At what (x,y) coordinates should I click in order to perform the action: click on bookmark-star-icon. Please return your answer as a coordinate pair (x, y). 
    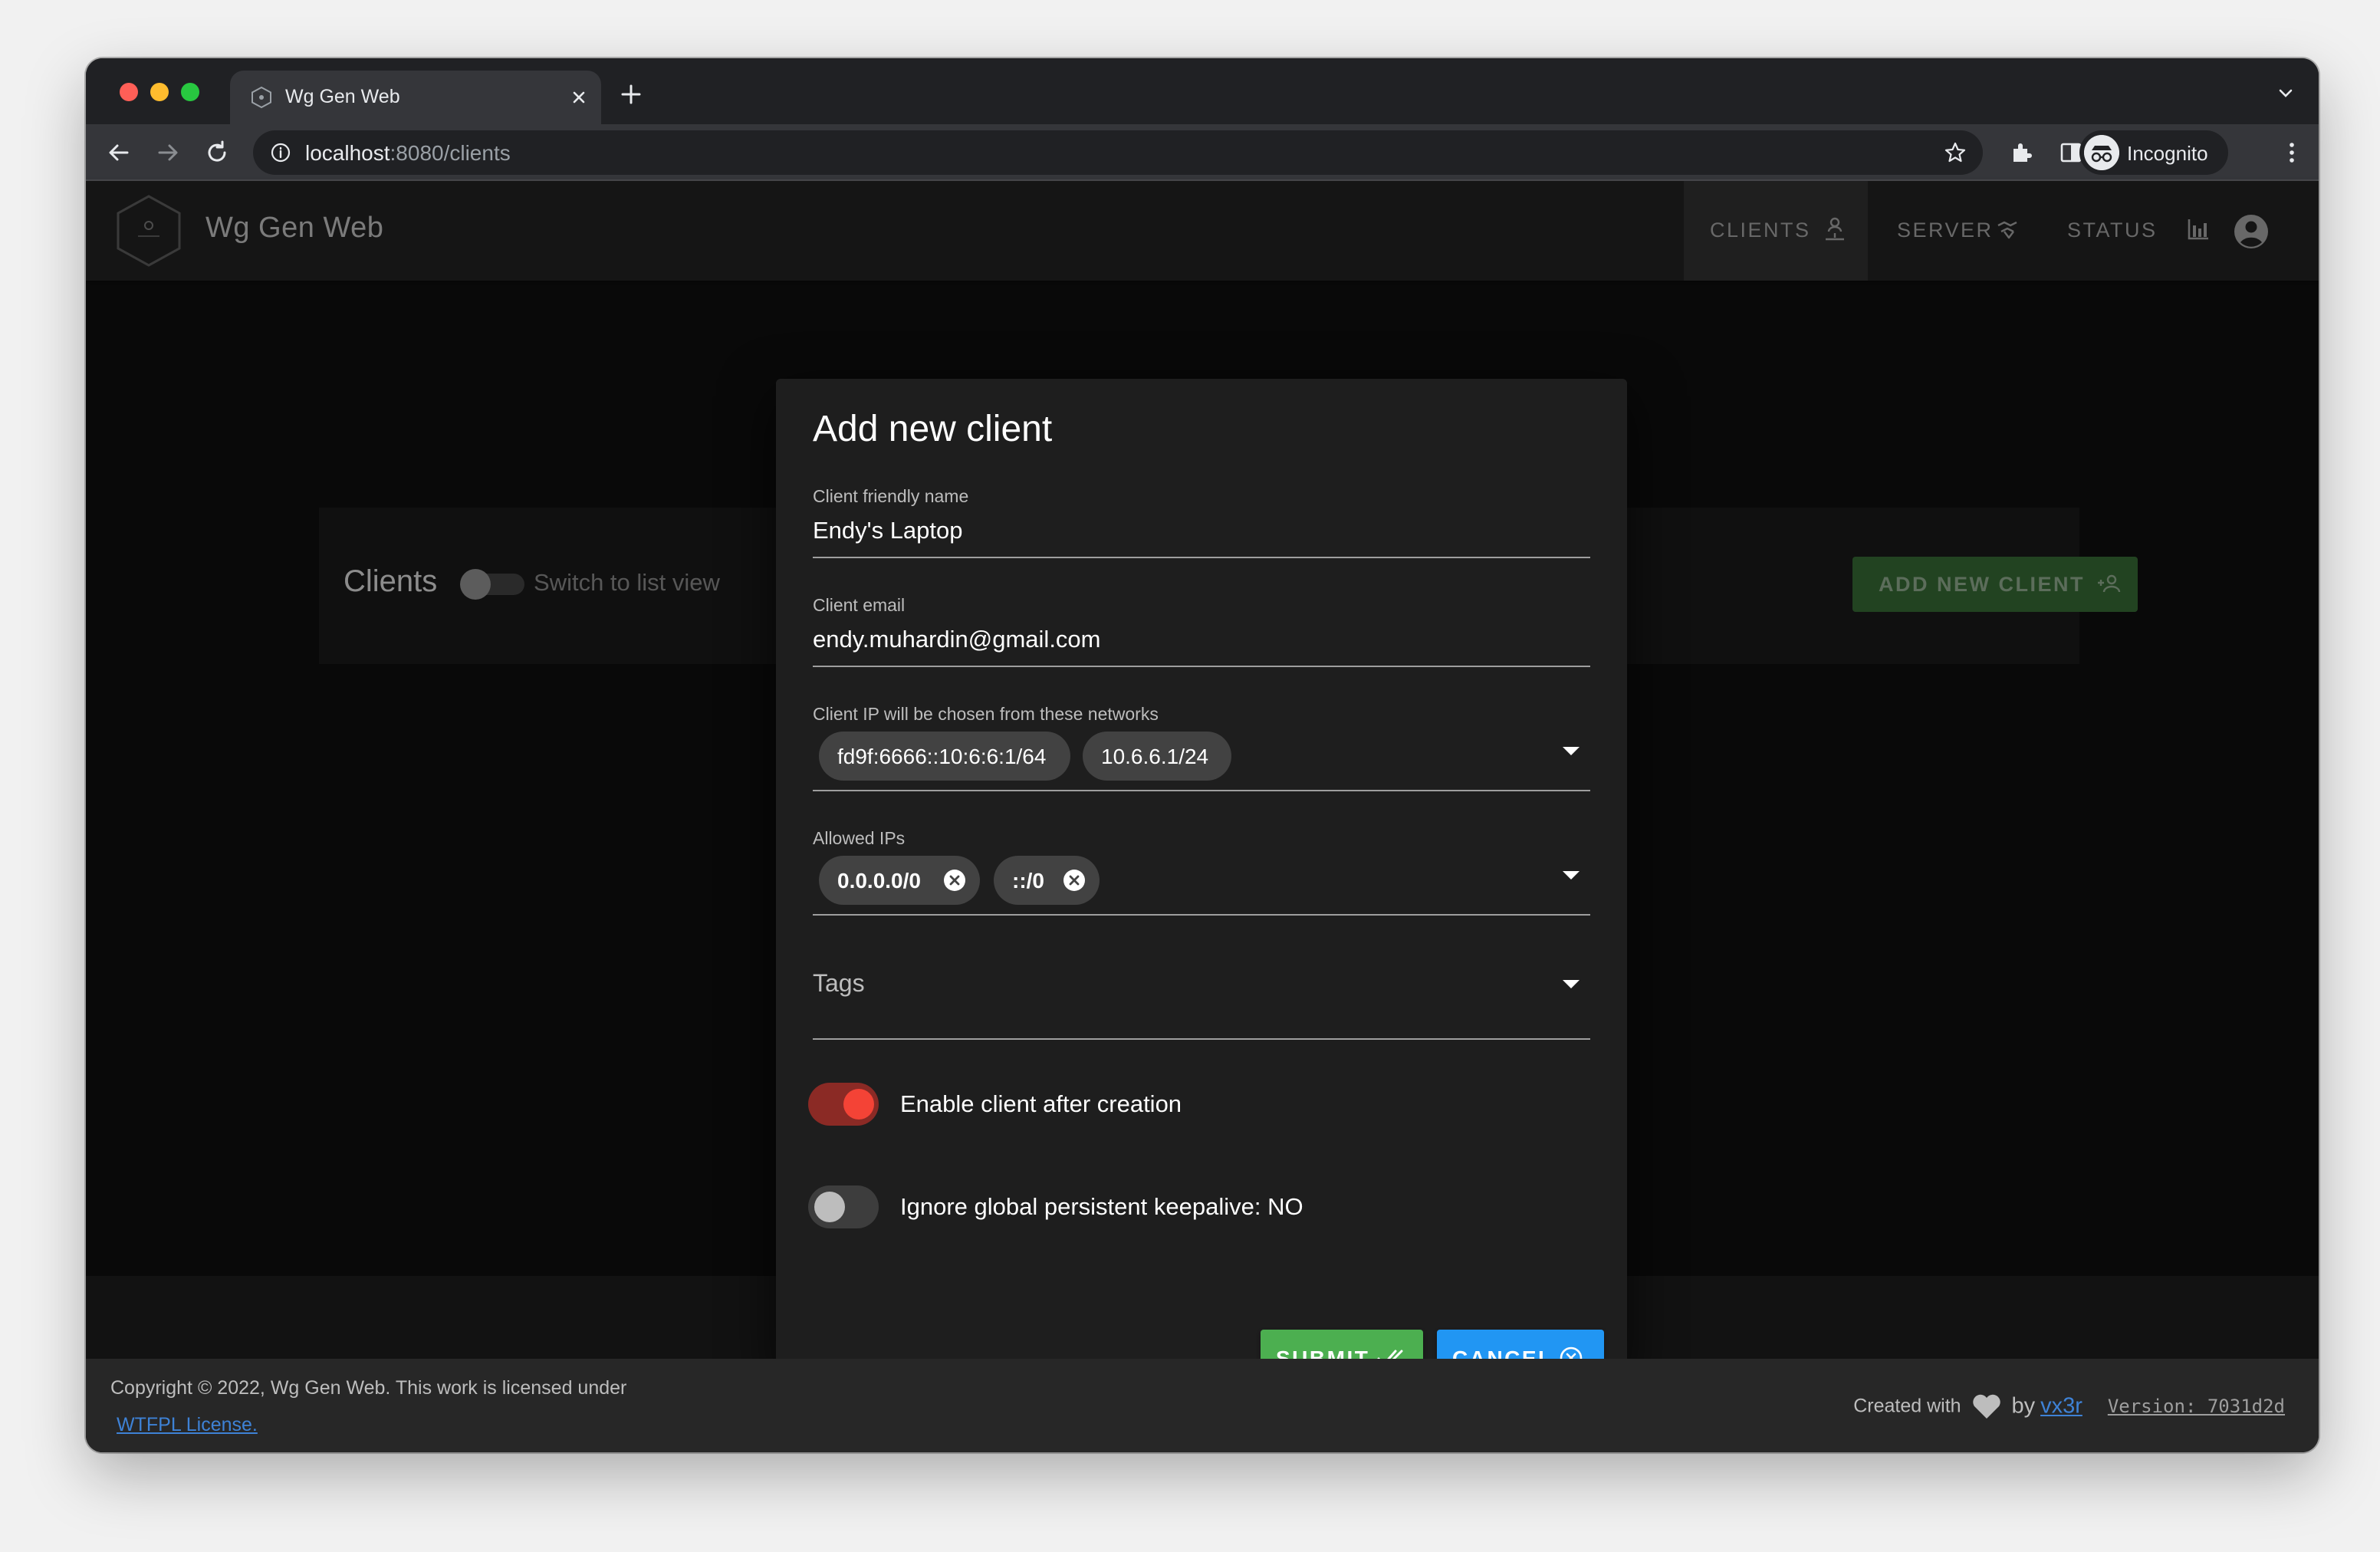
    Looking at the image, I should click on (1955, 153).